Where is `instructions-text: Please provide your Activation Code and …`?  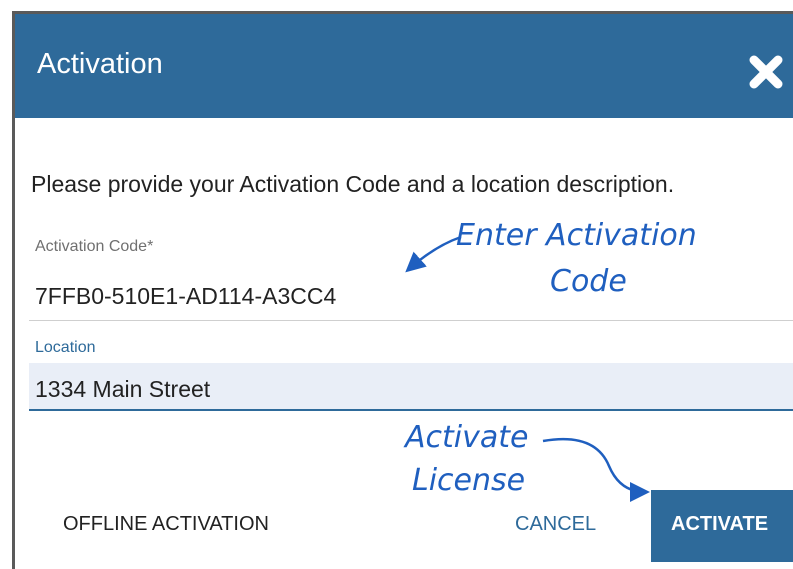 instructions-text: Please provide your Activation Code and … is located at coordinates (353, 184).